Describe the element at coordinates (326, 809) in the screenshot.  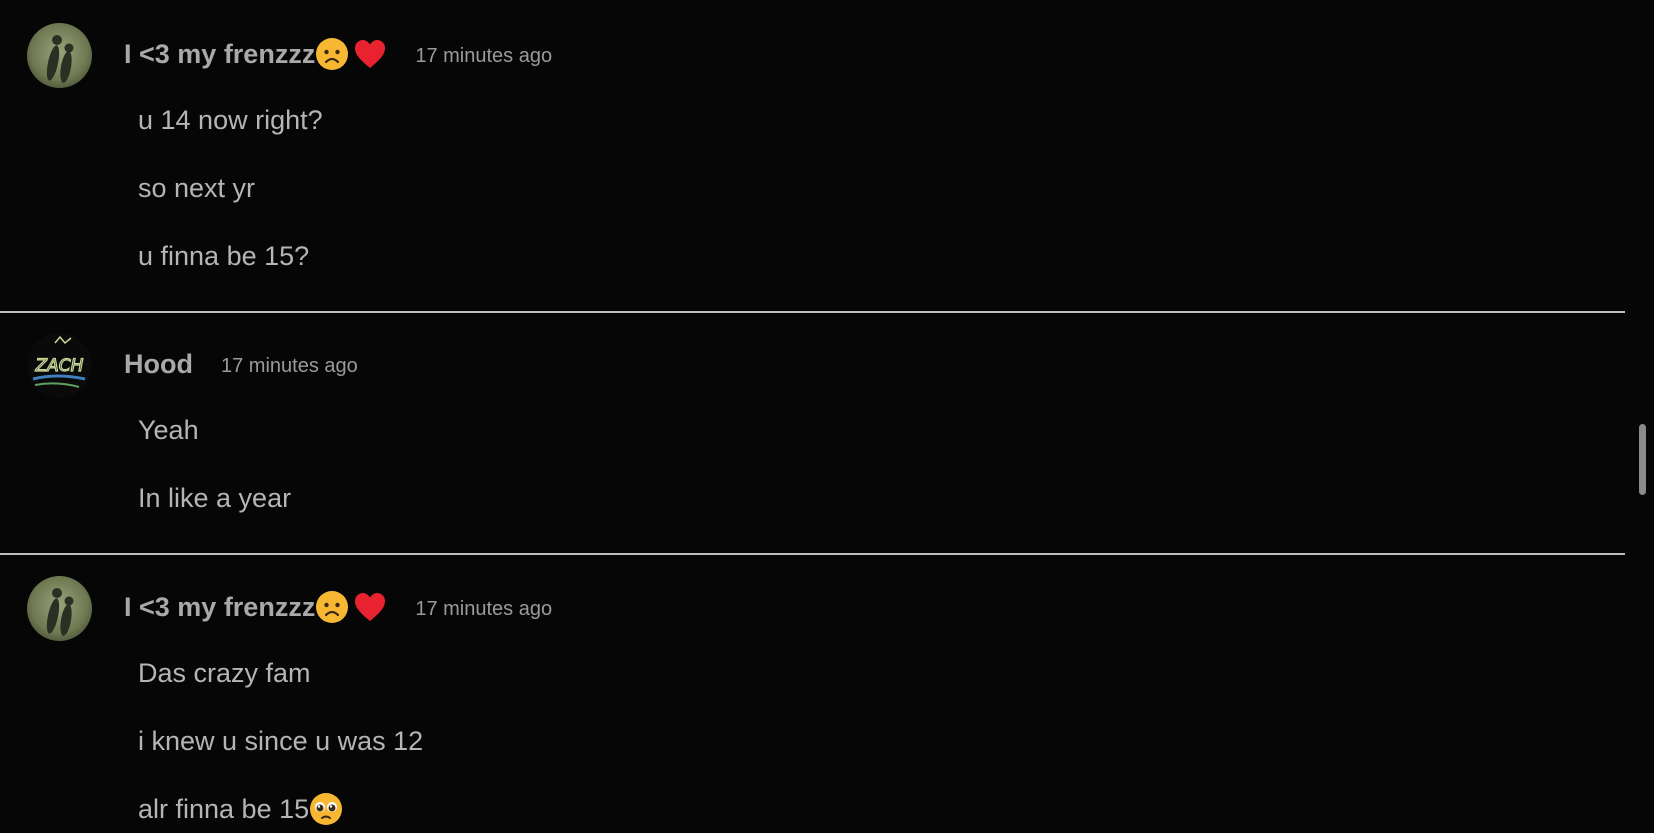
I see `pleading-face-icon` at that location.